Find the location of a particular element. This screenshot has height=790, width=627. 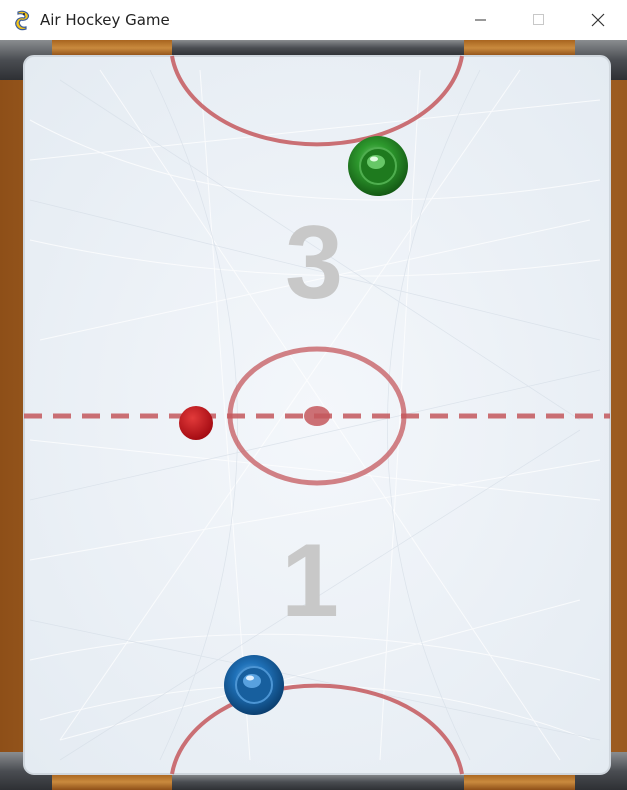

minimize-button is located at coordinates (481, 20).